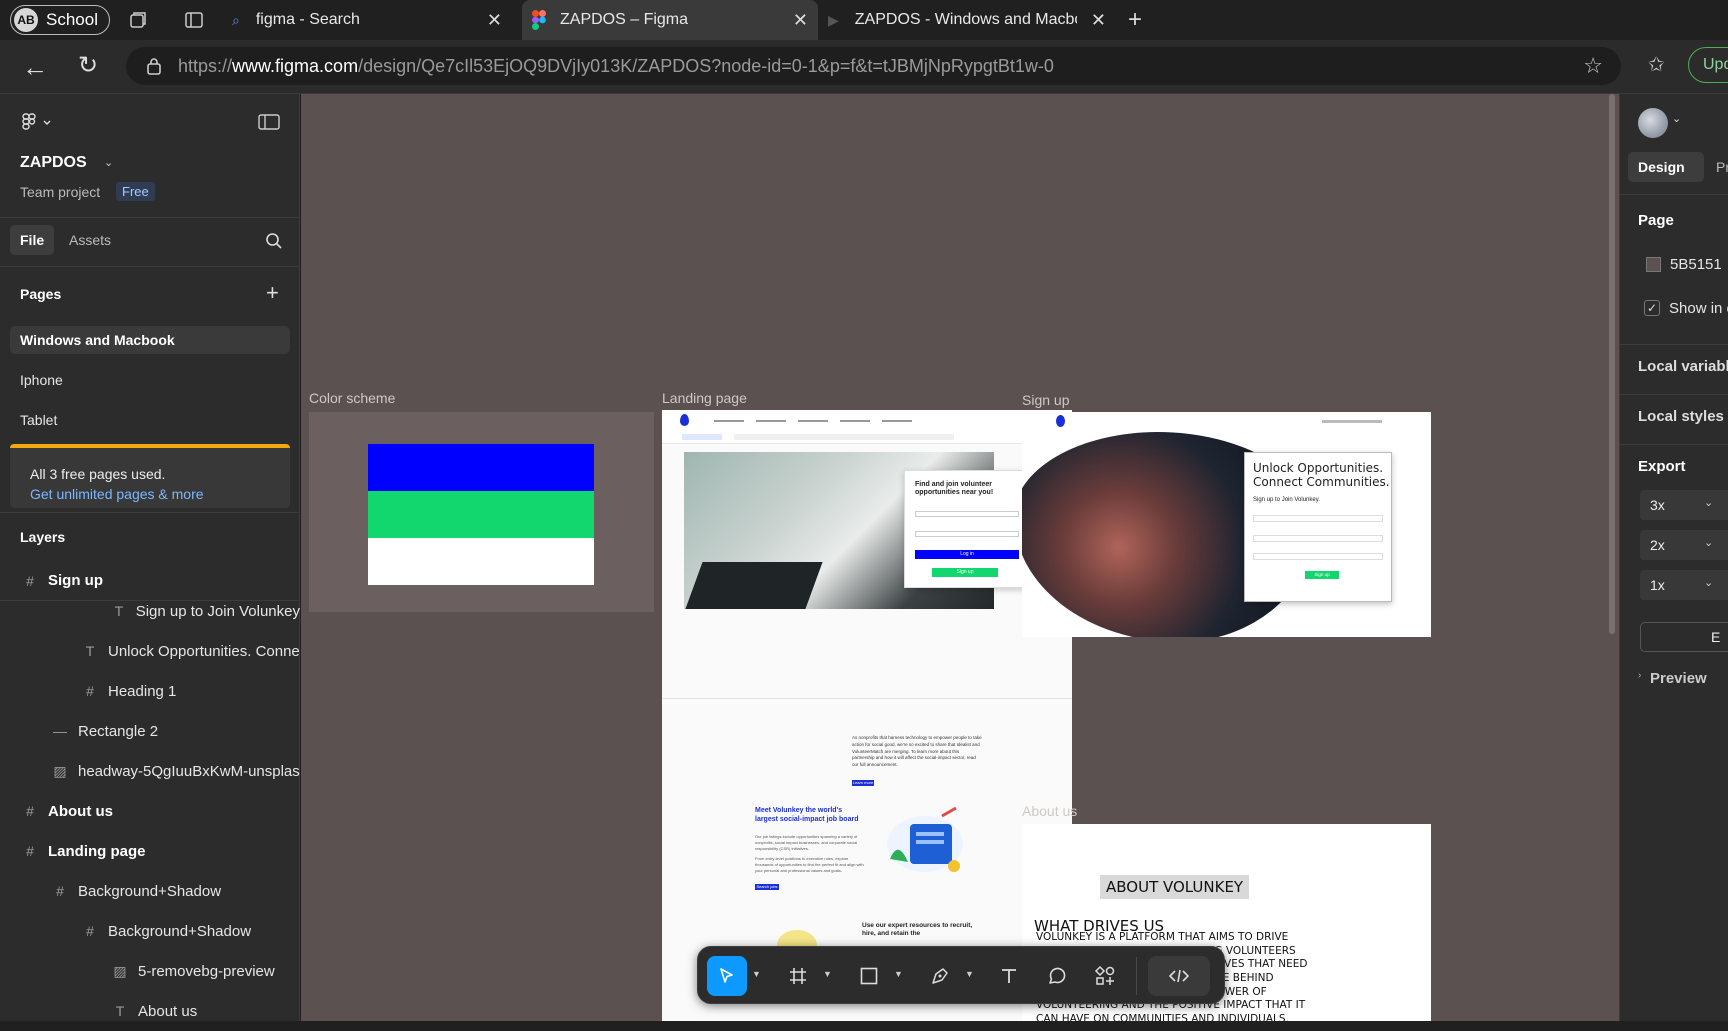  I want to click on figma-menu-icon, so click(37, 122).